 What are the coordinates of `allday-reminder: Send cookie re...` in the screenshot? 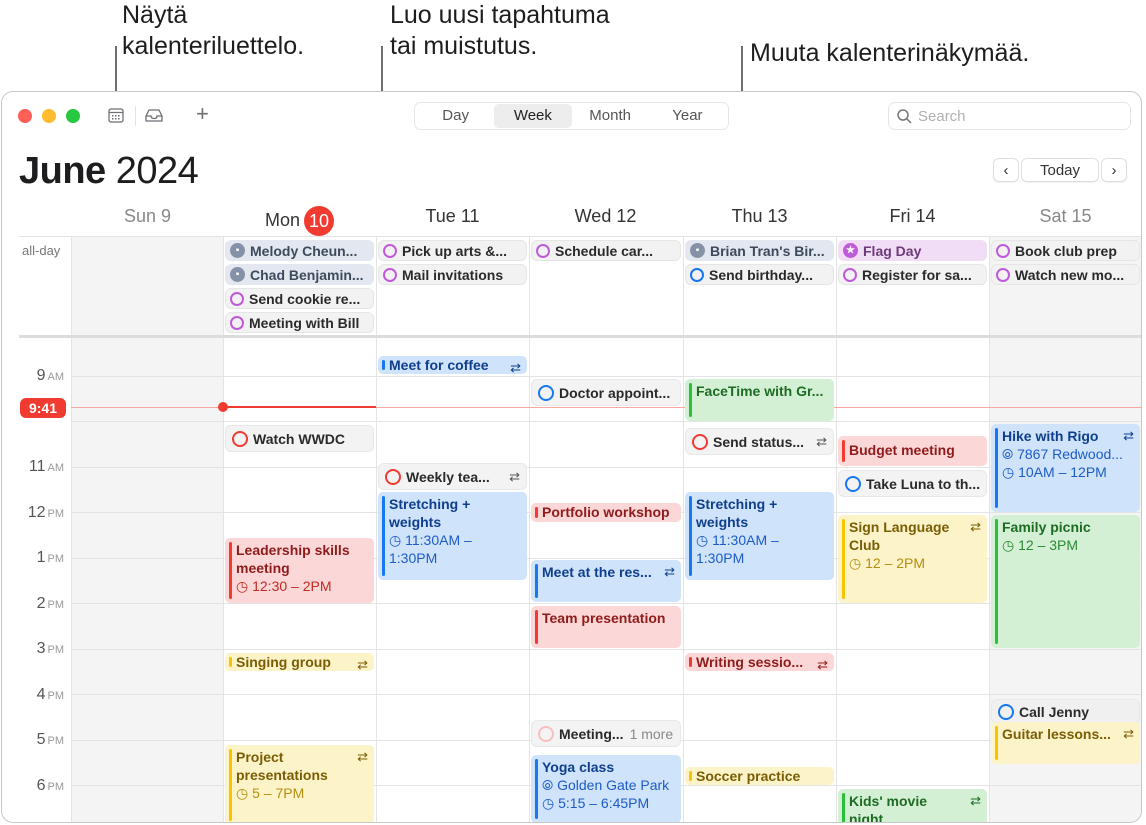 It's located at (299, 298).